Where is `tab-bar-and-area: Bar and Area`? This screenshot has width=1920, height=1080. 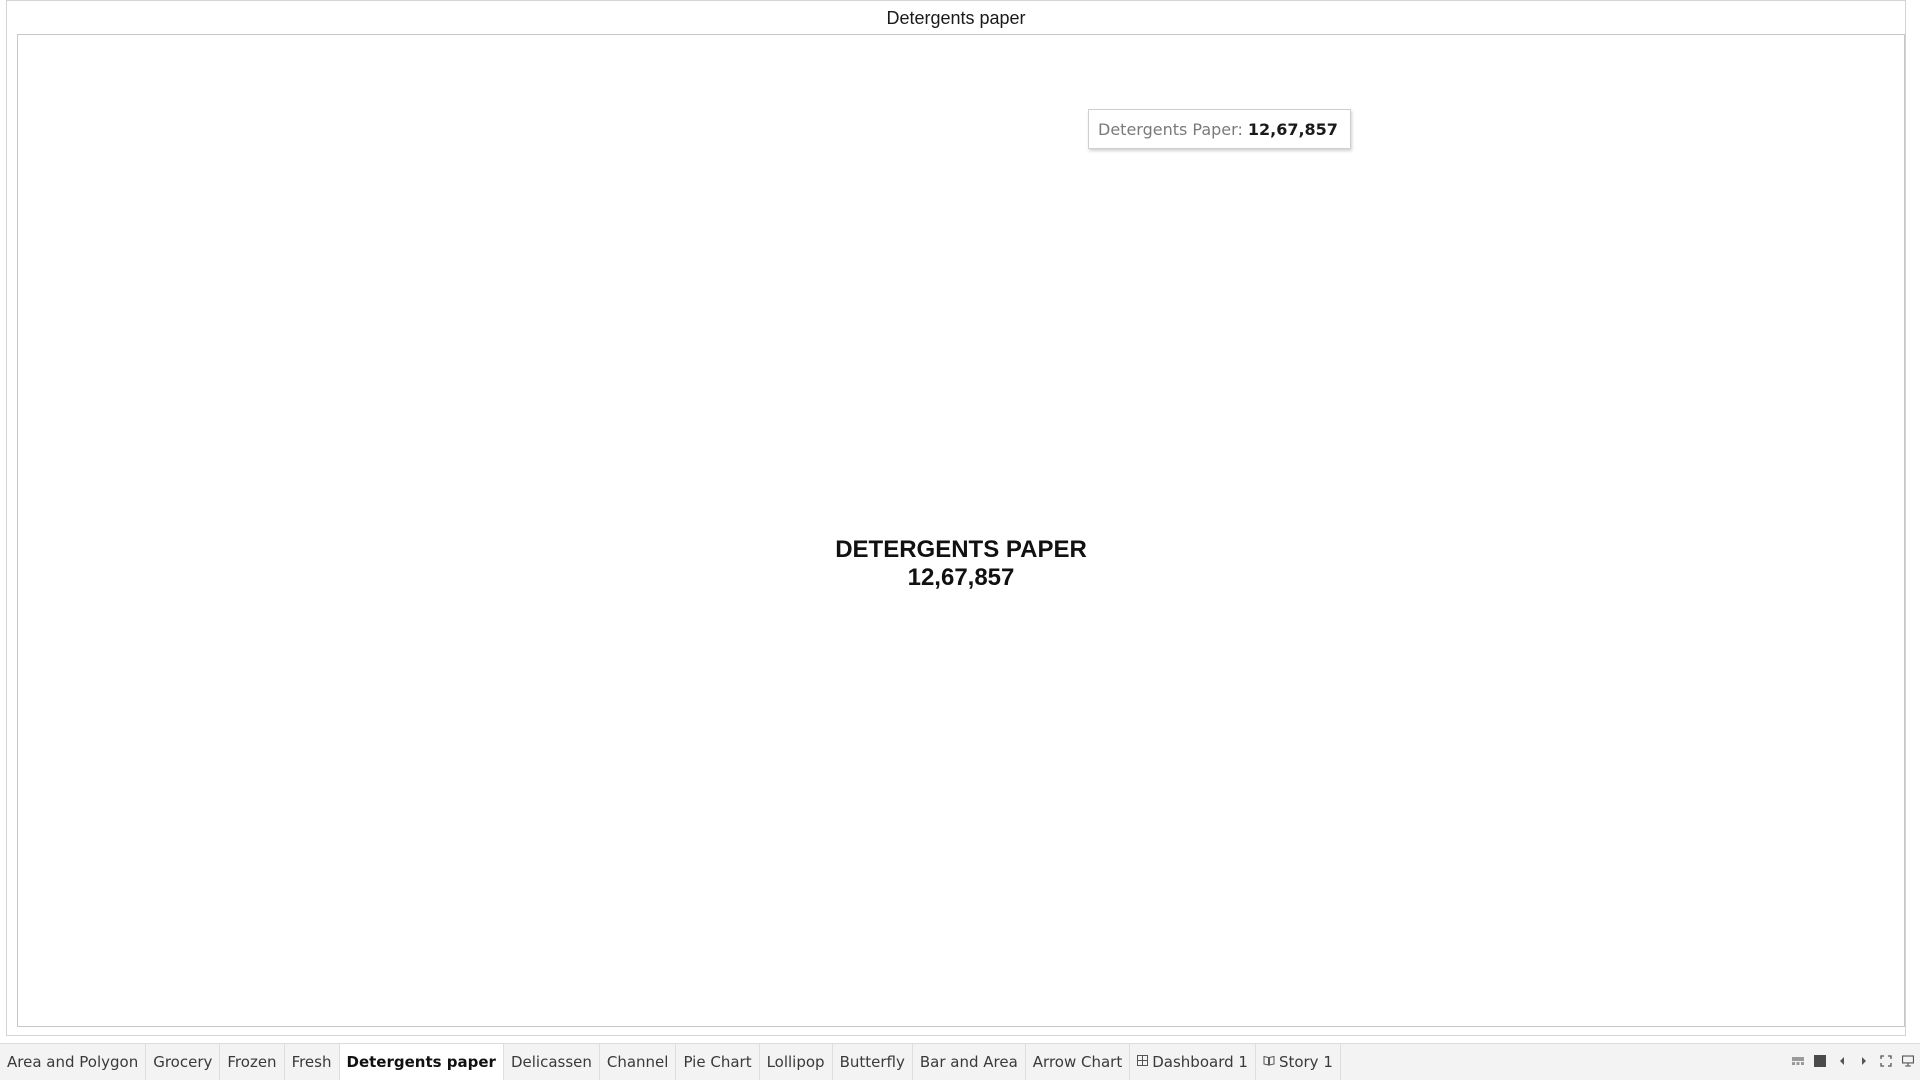
tab-bar-and-area: Bar and Area is located at coordinates (969, 1062).